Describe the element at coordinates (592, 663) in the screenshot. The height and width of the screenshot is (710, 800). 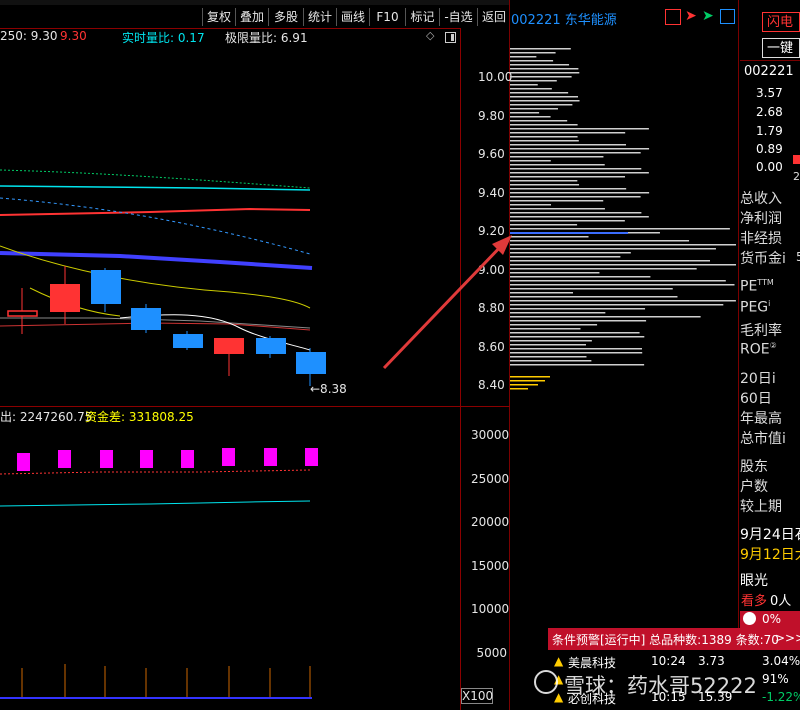
I see `alert-row-name: 美晨科技` at that location.